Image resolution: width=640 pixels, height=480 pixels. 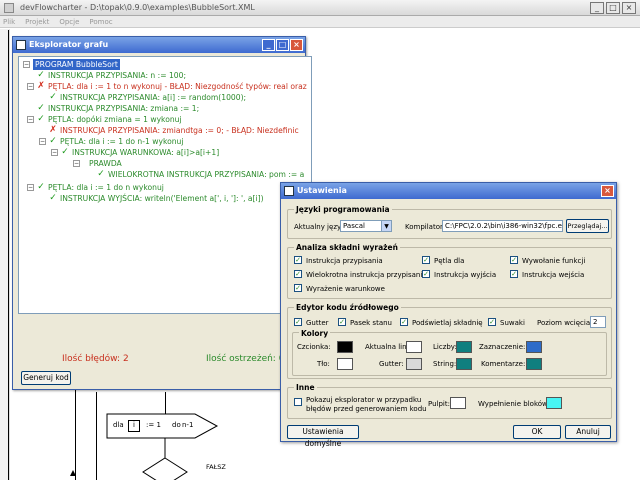 I want to click on tree-node: − PROGRAM BubbleSort, so click(x=71, y=64).